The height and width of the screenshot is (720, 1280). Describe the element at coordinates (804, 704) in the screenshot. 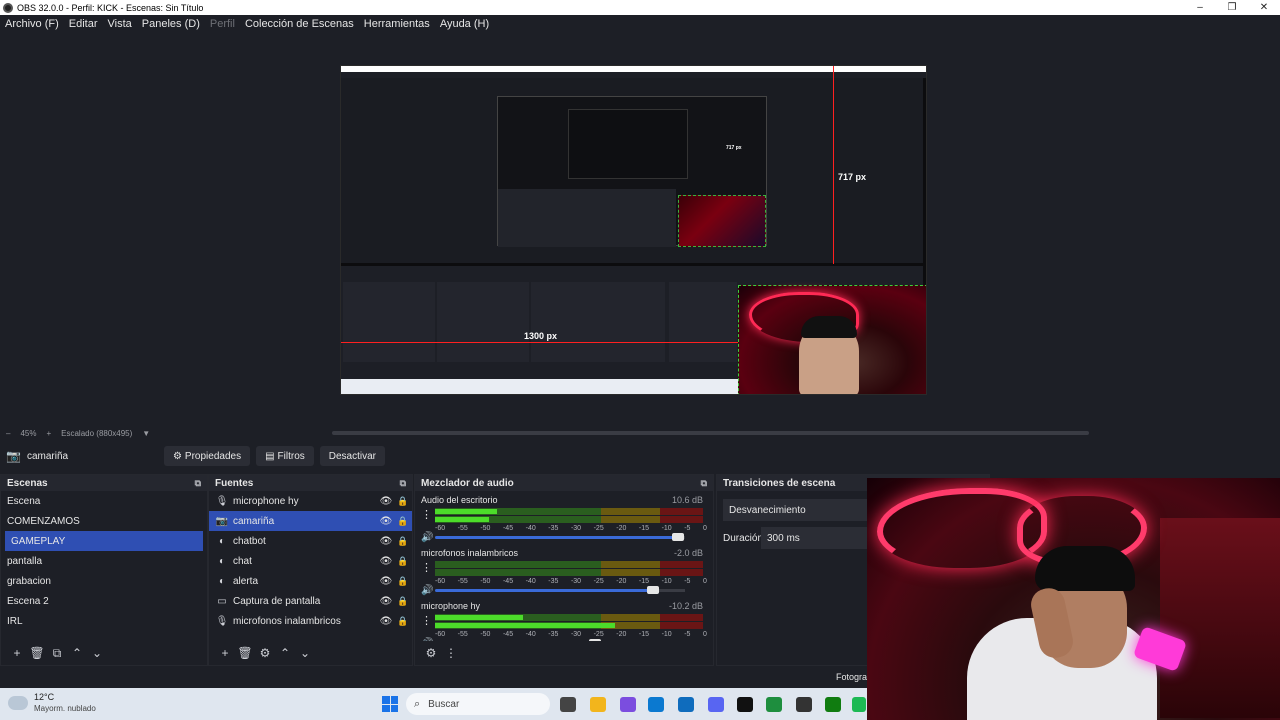

I see `obs-taskbar-icon` at that location.